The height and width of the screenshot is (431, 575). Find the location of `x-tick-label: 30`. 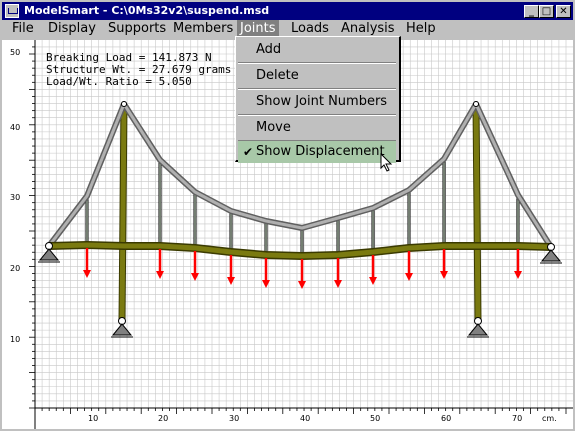

x-tick-label: 30 is located at coordinates (234, 418).